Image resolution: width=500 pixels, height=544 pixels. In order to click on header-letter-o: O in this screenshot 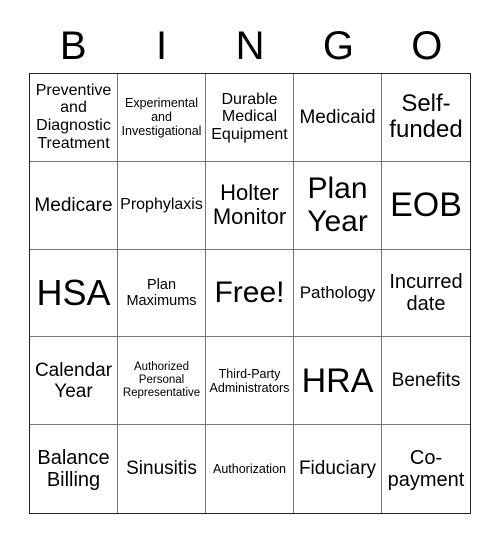, I will do `click(427, 46)`.